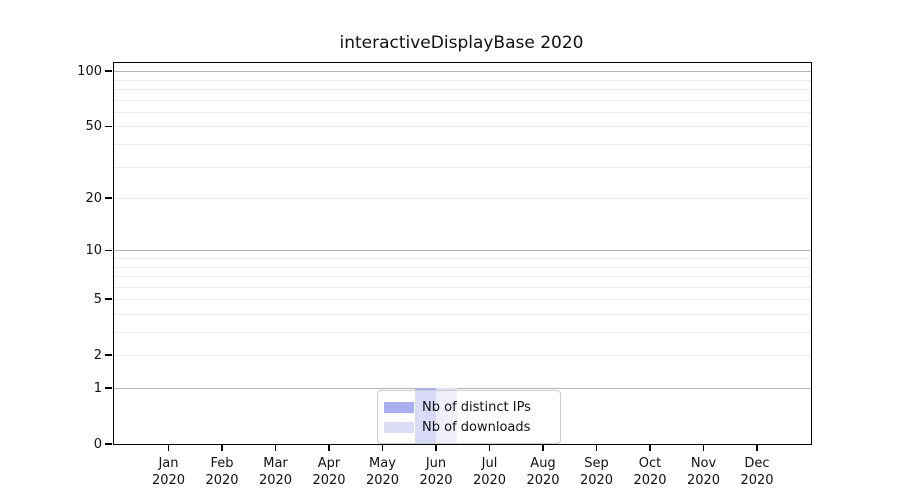  Describe the element at coordinates (93, 250) in the screenshot. I see `y-tick-label: 10` at that location.